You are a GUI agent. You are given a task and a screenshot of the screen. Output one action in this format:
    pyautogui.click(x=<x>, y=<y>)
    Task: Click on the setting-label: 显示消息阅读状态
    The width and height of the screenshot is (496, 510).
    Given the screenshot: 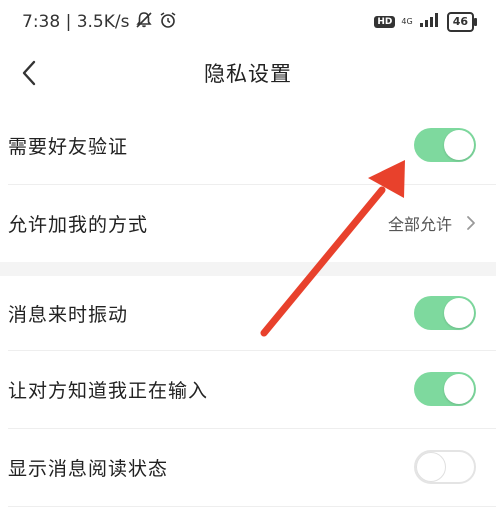 What is the action you would take?
    pyautogui.click(x=88, y=468)
    